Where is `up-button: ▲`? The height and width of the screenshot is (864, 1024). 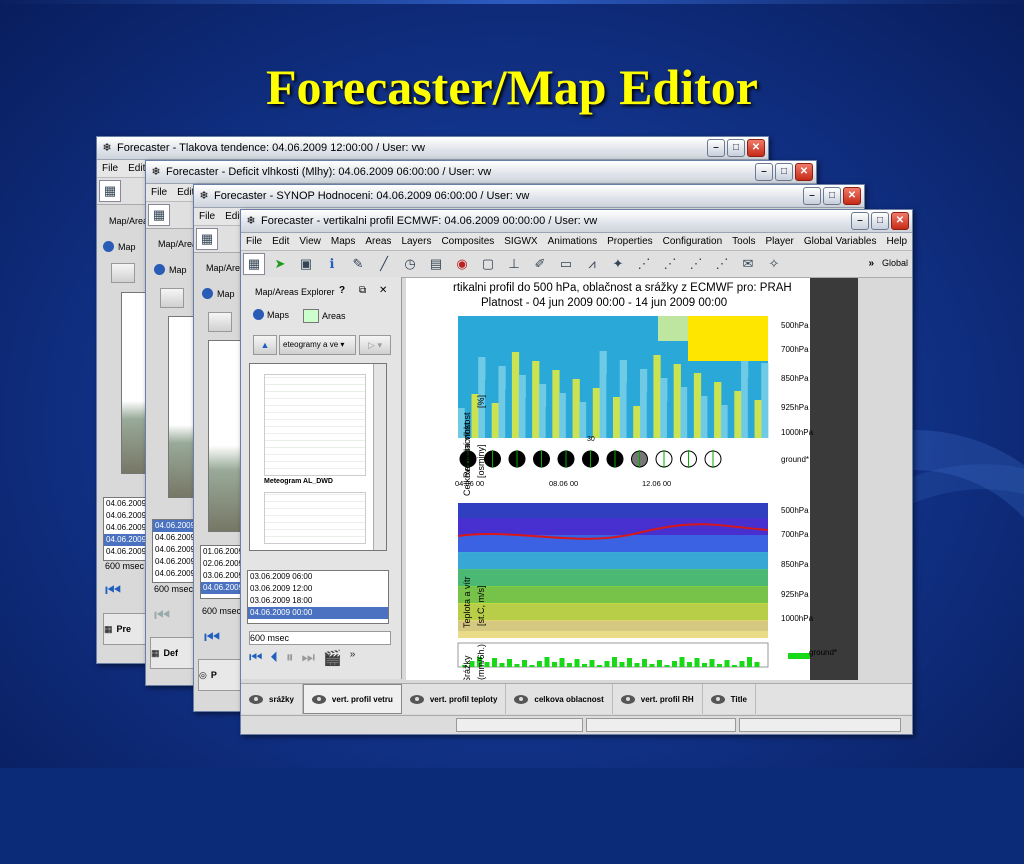
up-button: ▲ is located at coordinates (265, 345).